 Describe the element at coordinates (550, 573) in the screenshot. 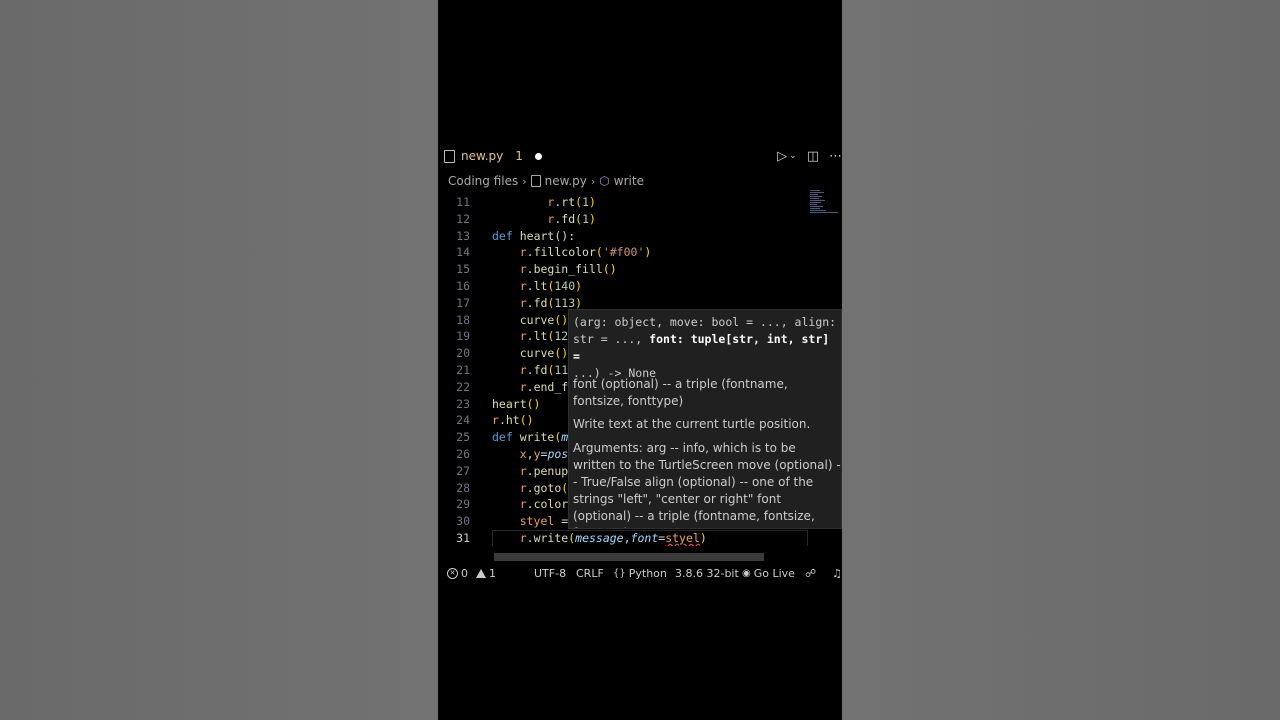

I see `encoding-indicator: UTF-8` at that location.